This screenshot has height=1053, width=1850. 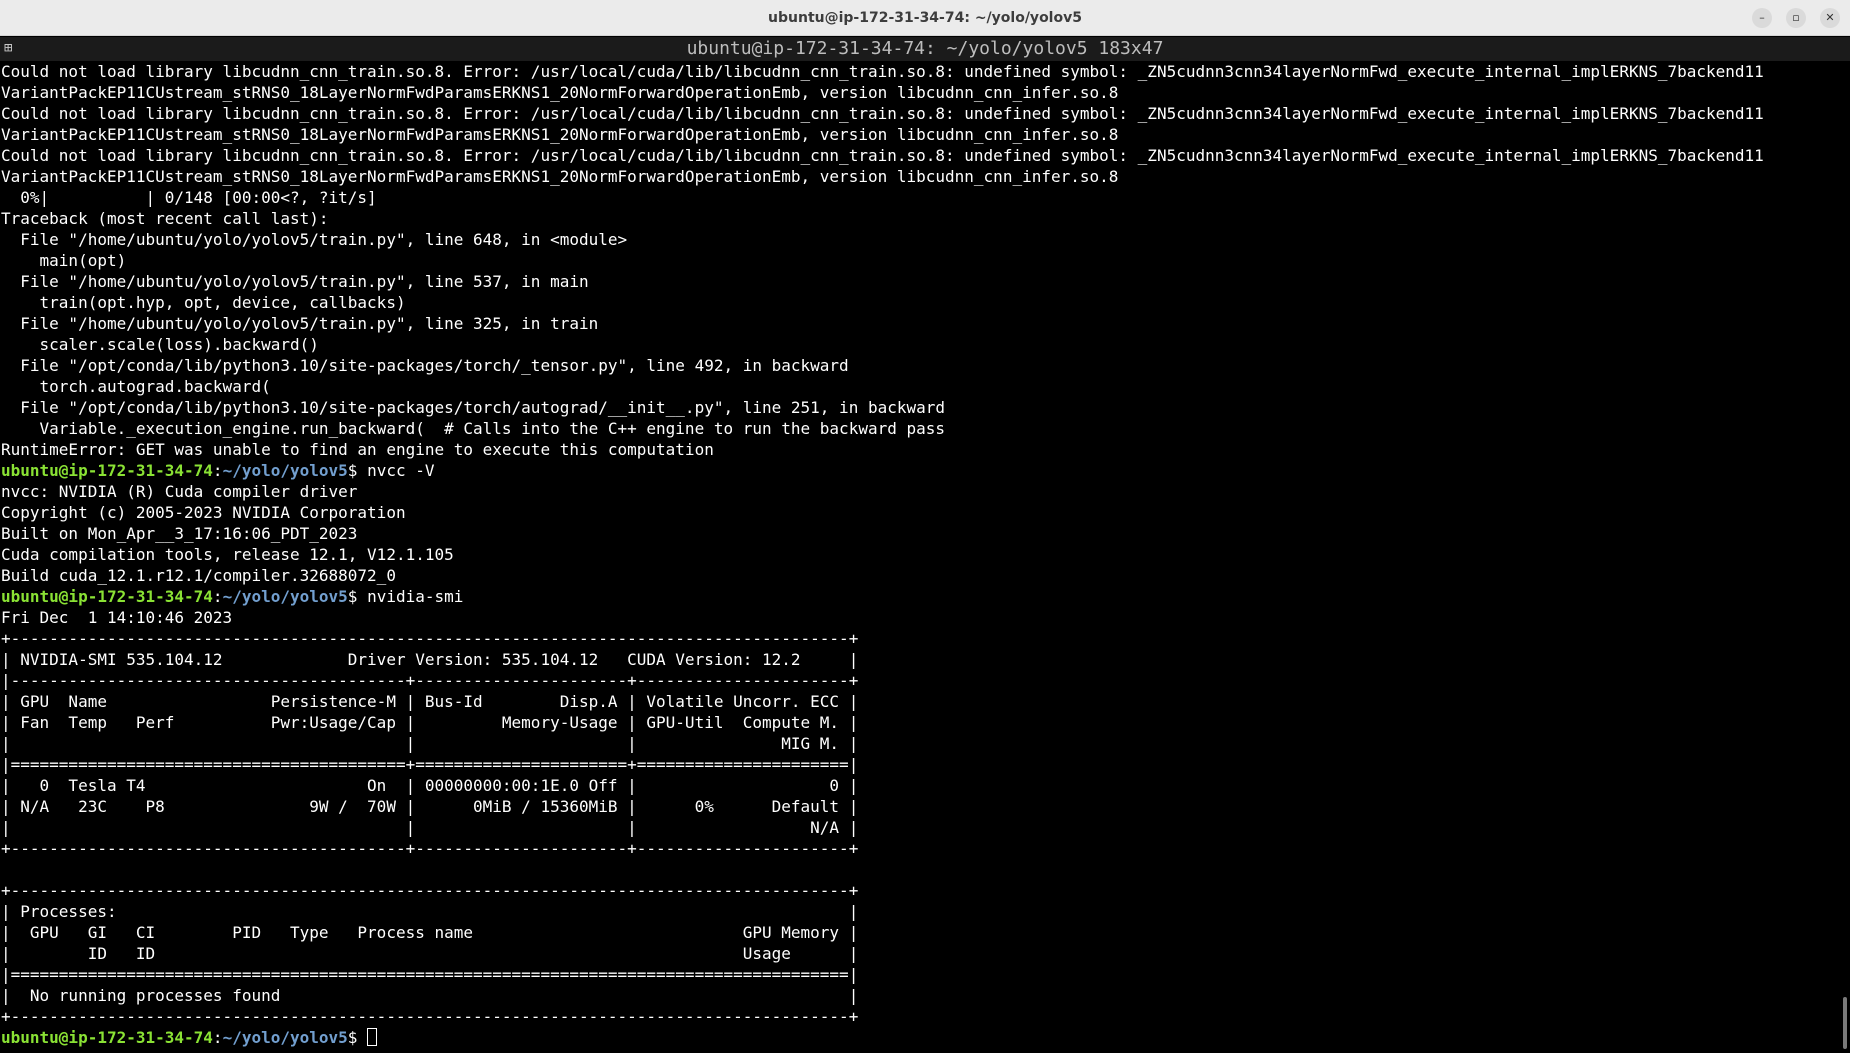 What do you see at coordinates (64, 260) in the screenshot?
I see `terminal-line: main(opt)` at bounding box center [64, 260].